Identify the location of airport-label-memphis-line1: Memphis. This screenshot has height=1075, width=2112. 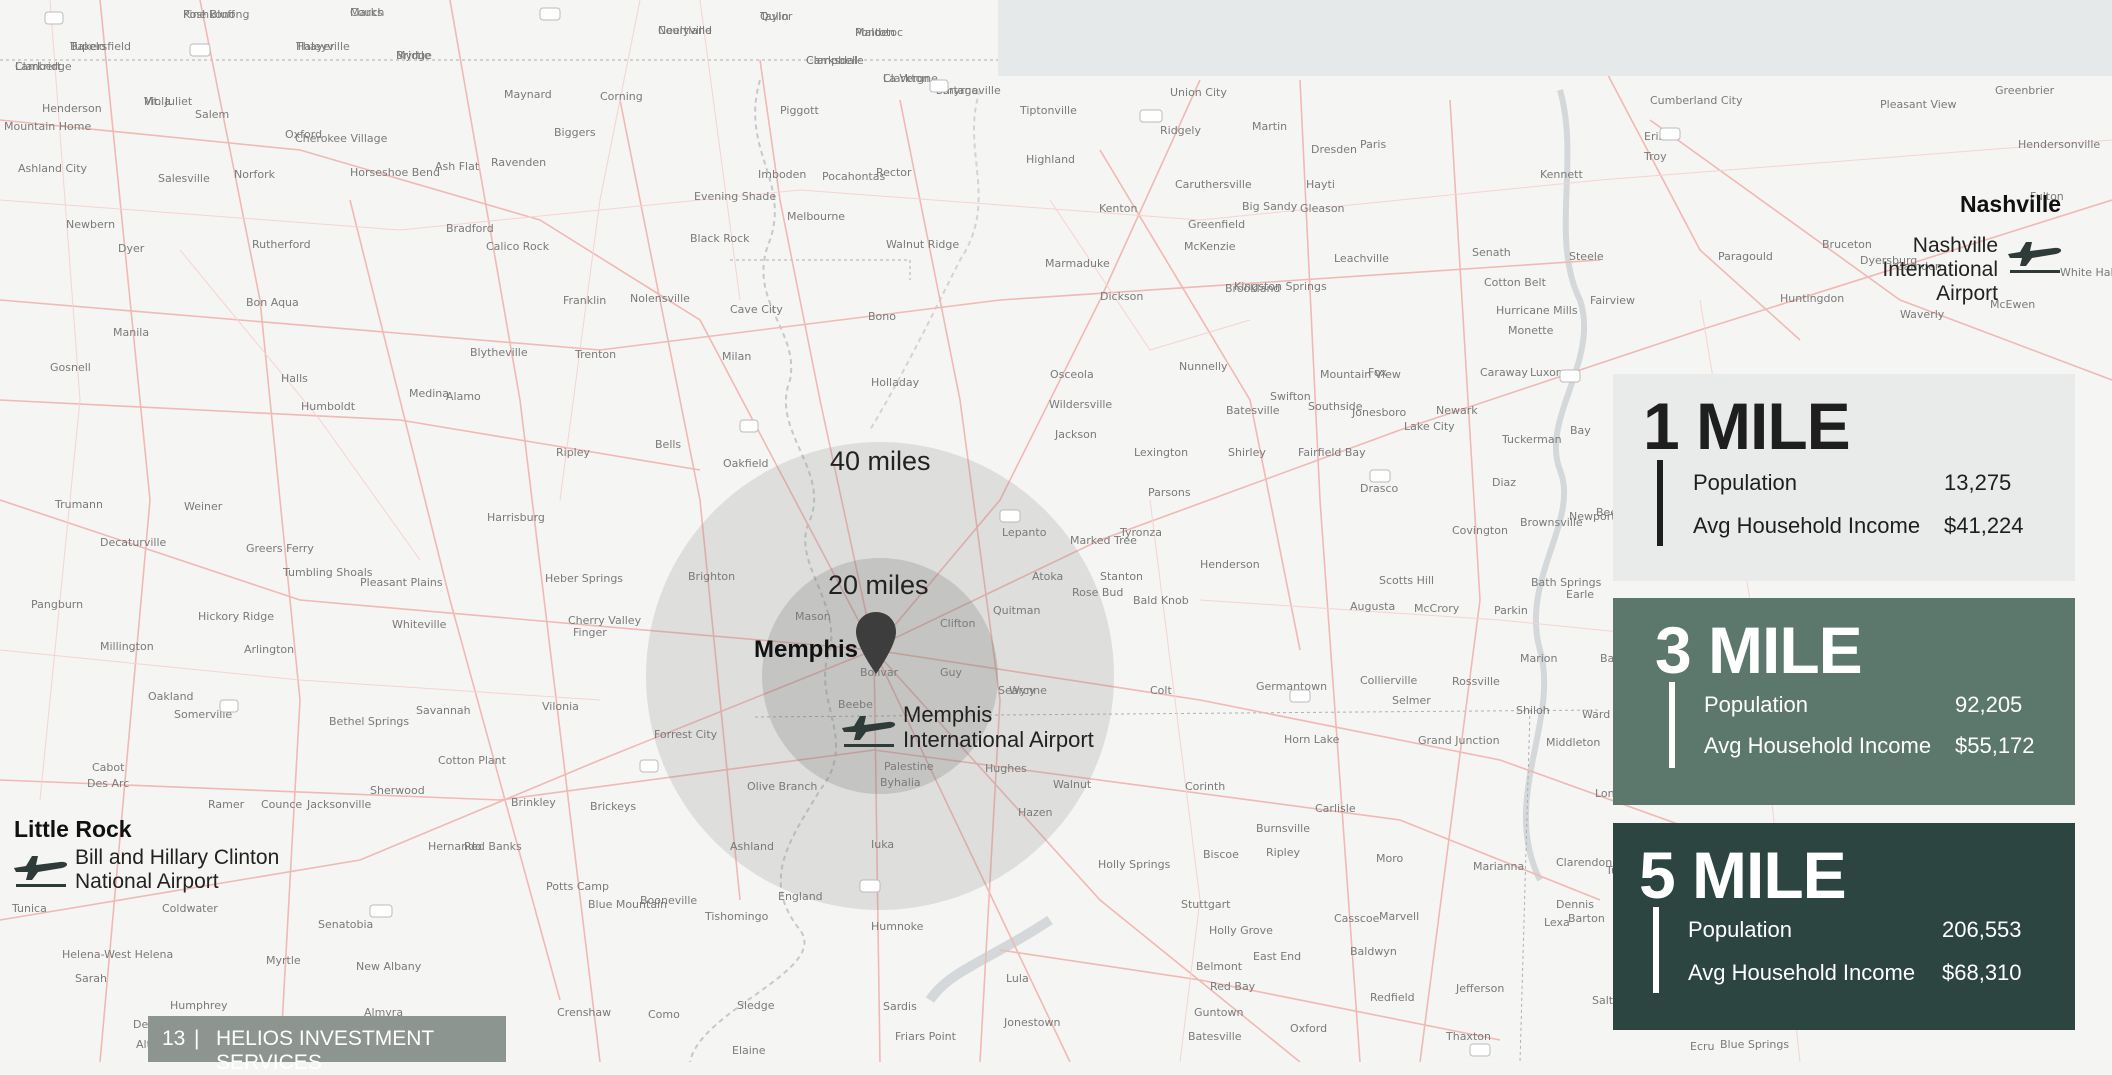
(948, 714).